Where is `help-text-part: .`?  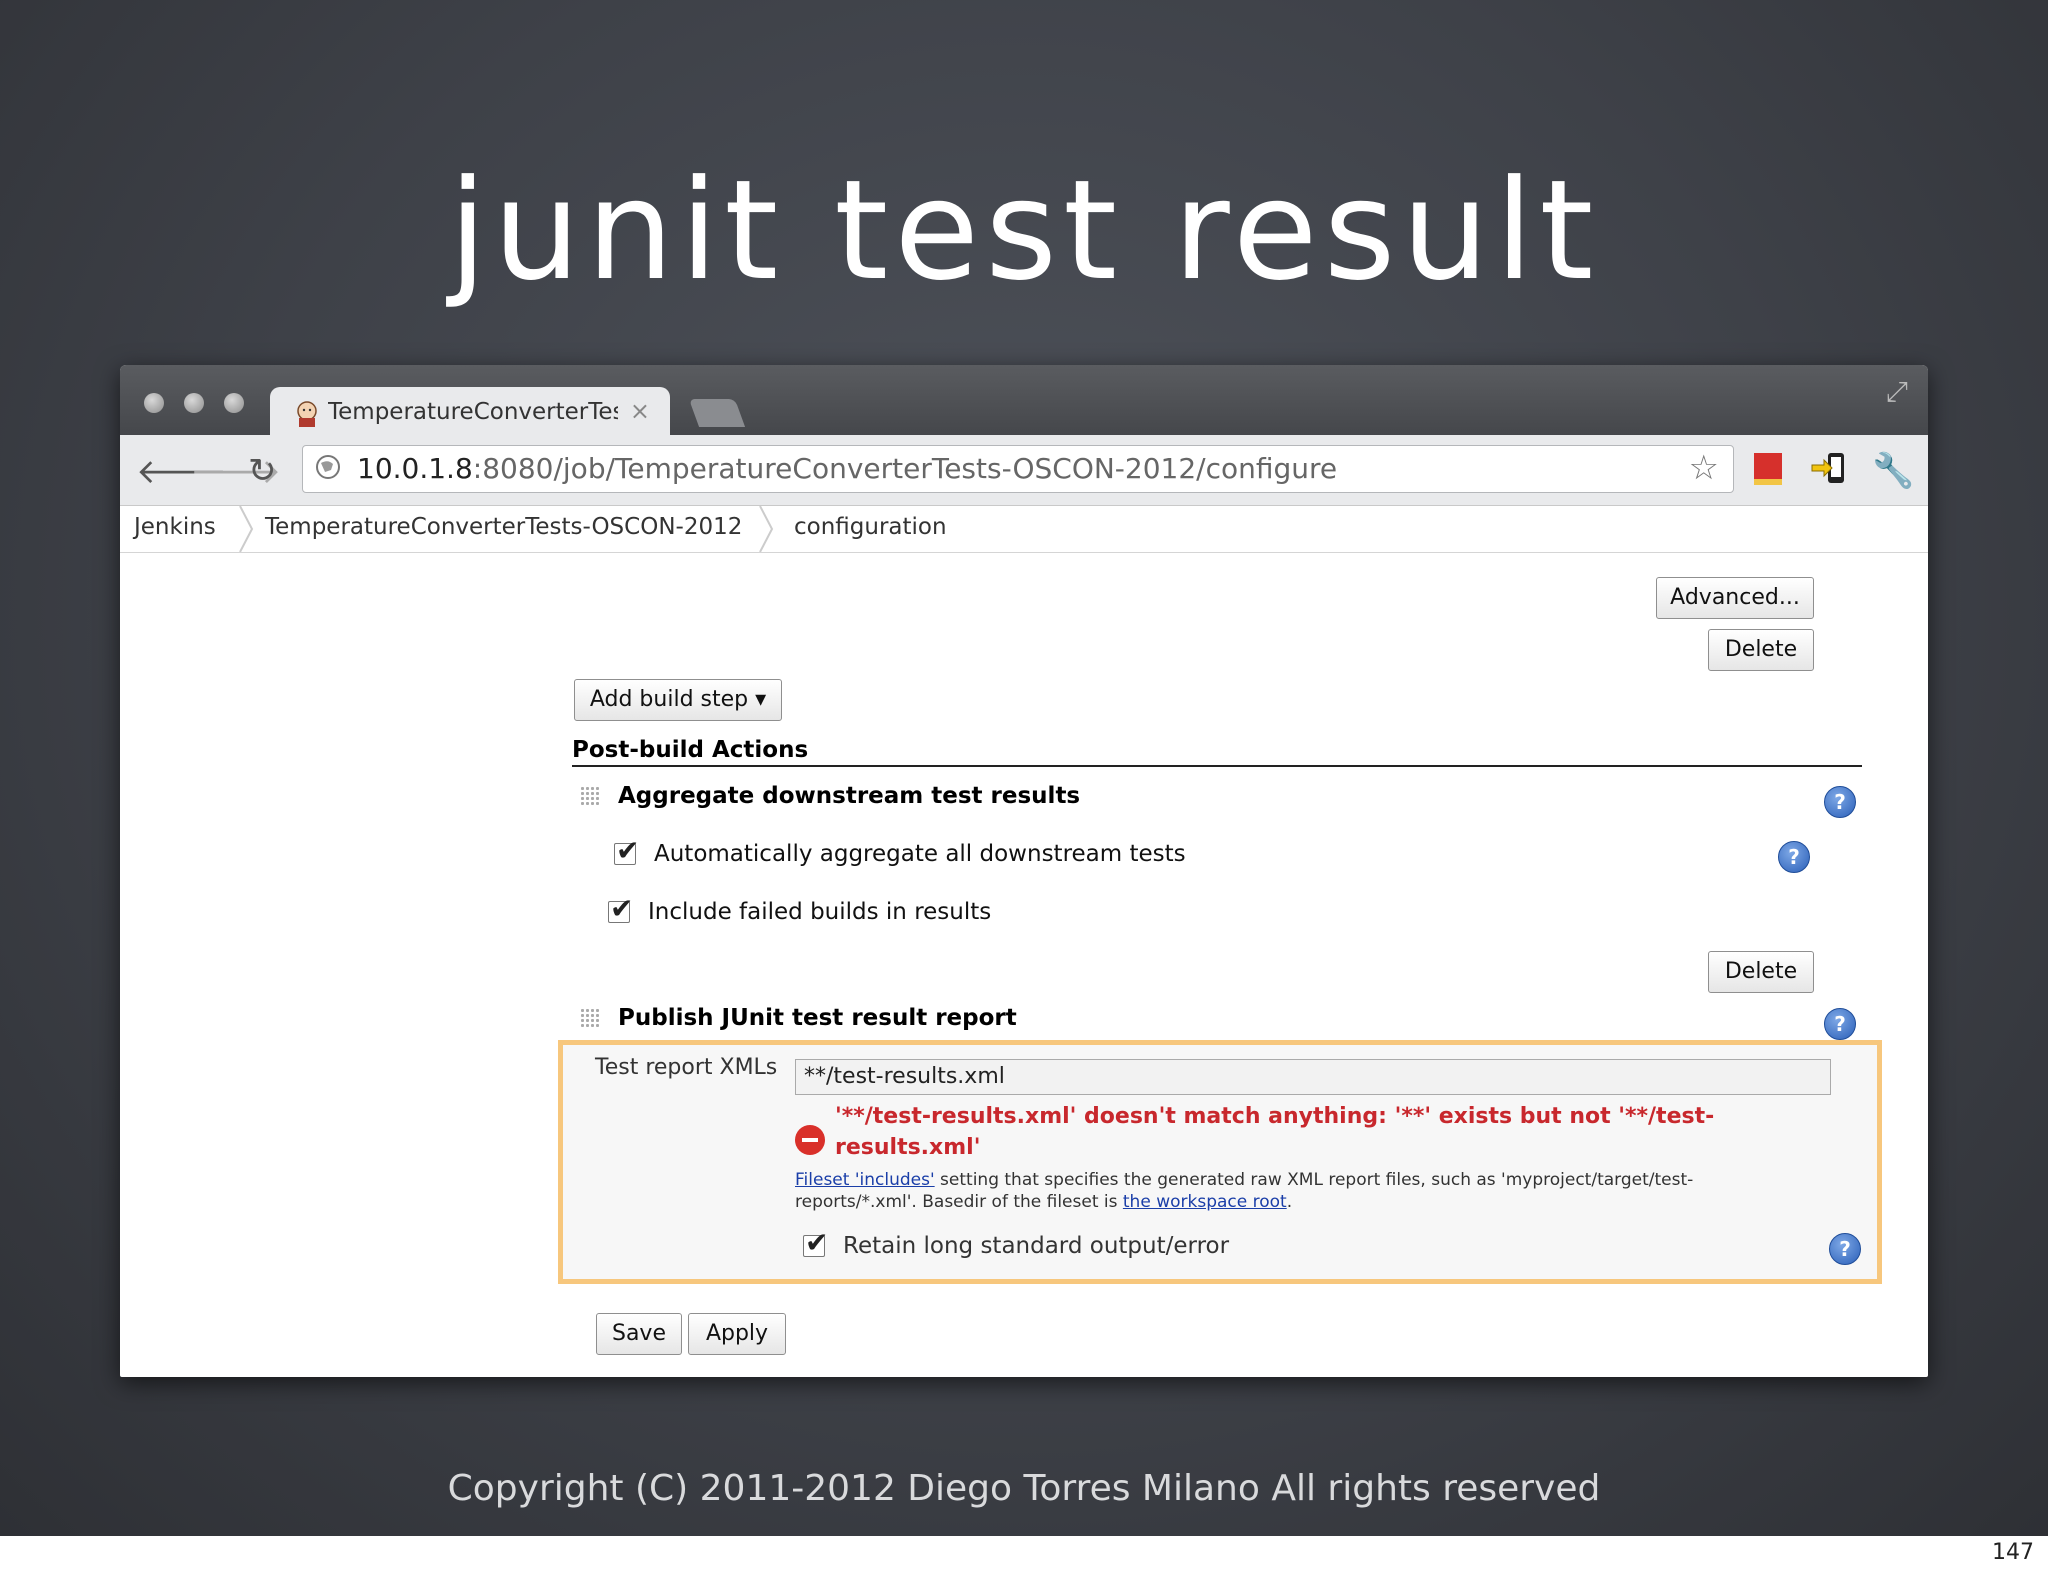 help-text-part: . is located at coordinates (1289, 1202).